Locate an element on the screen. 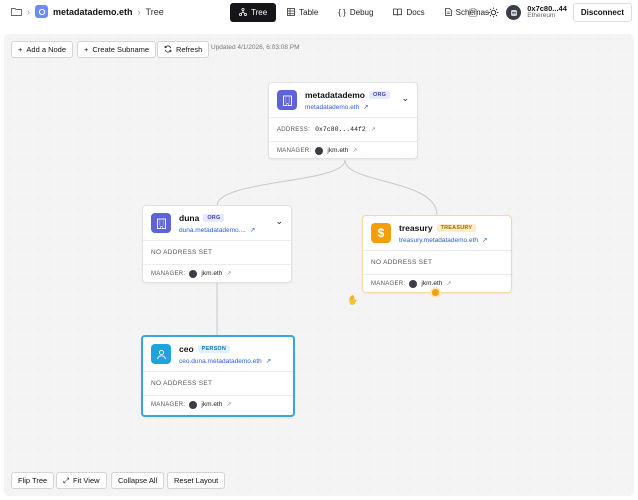 This screenshot has height=500, width=638. view-tabs: Tree Table { } Debug Docs Schemas is located at coordinates (364, 12).